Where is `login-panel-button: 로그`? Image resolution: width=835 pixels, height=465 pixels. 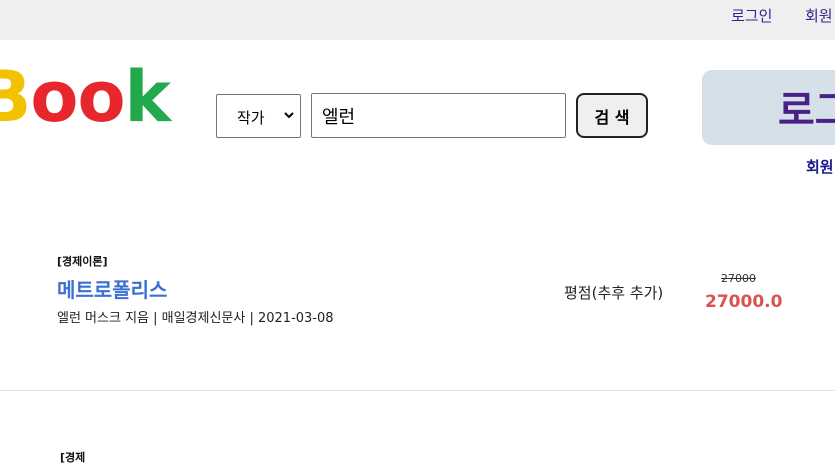 login-panel-button: 로그 is located at coordinates (806, 107).